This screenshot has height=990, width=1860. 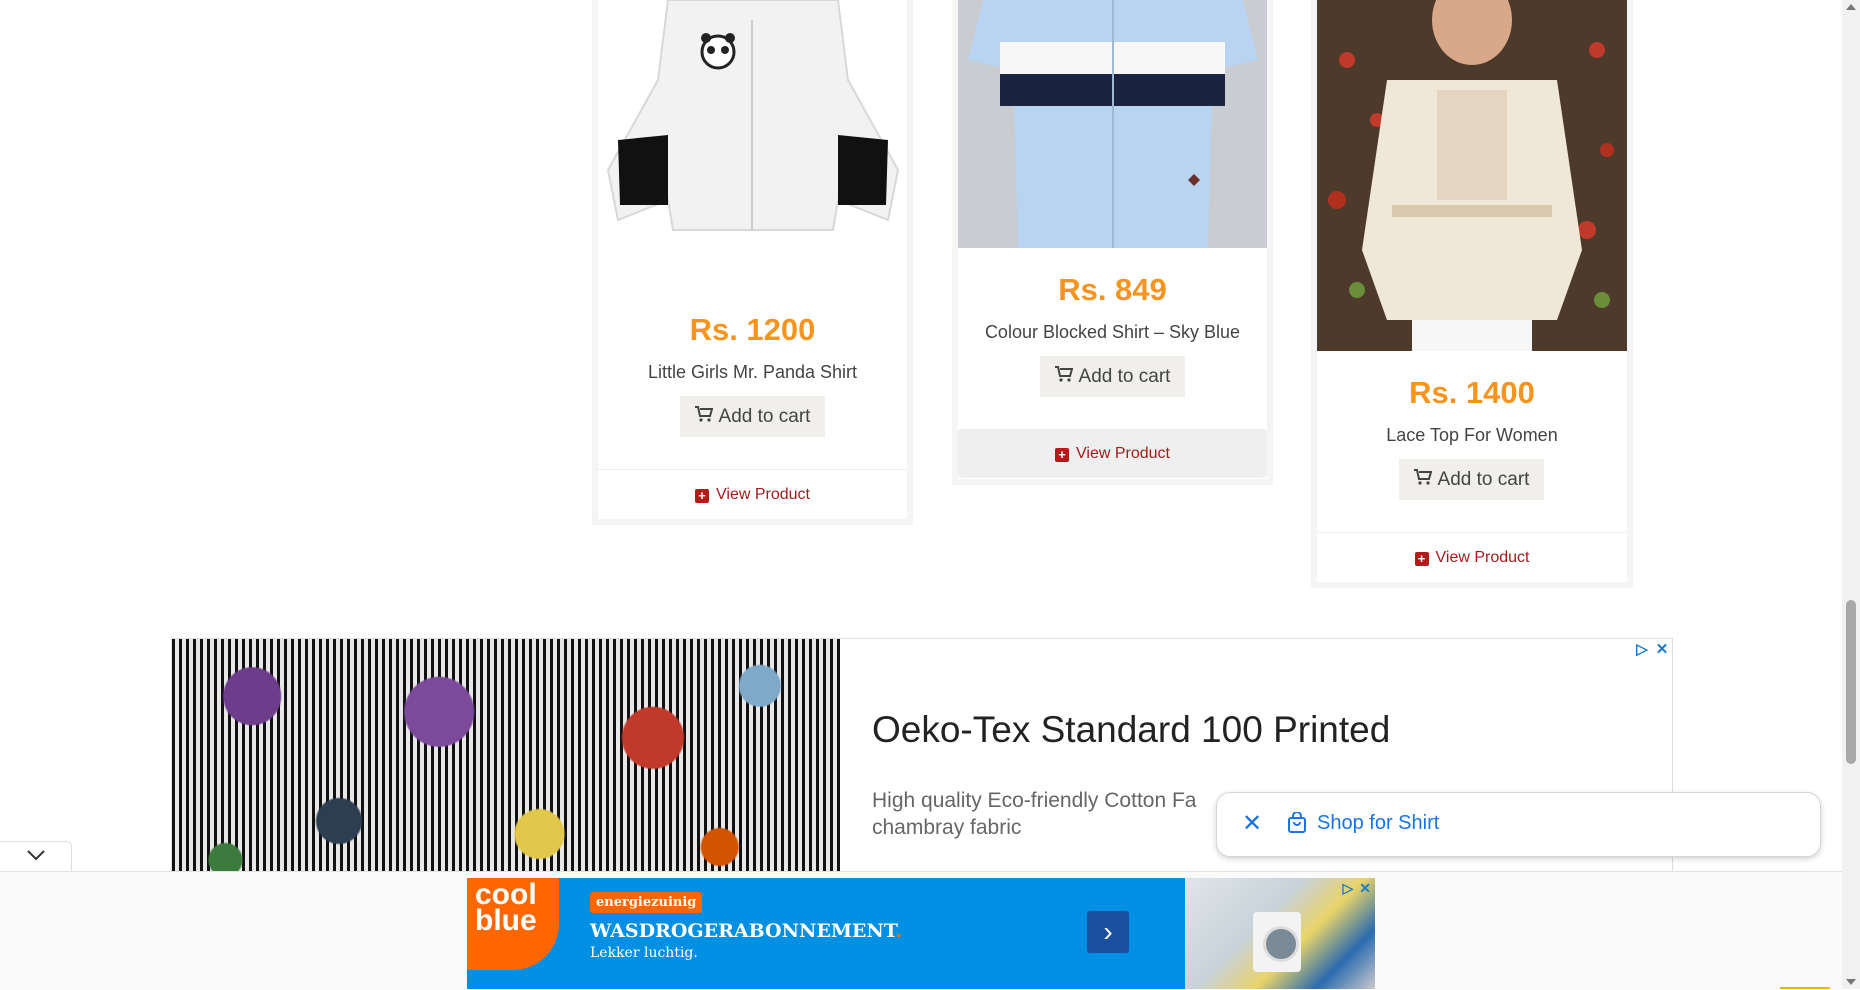 I want to click on ad-headline: WASDROGERABONNEMENT., so click(x=746, y=931).